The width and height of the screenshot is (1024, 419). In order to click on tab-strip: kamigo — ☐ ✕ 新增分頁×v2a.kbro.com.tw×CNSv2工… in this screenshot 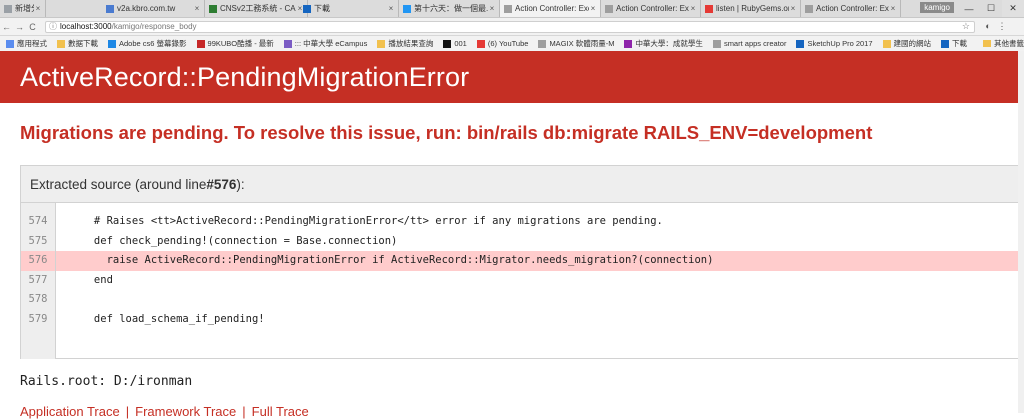, I will do `click(512, 9)`.